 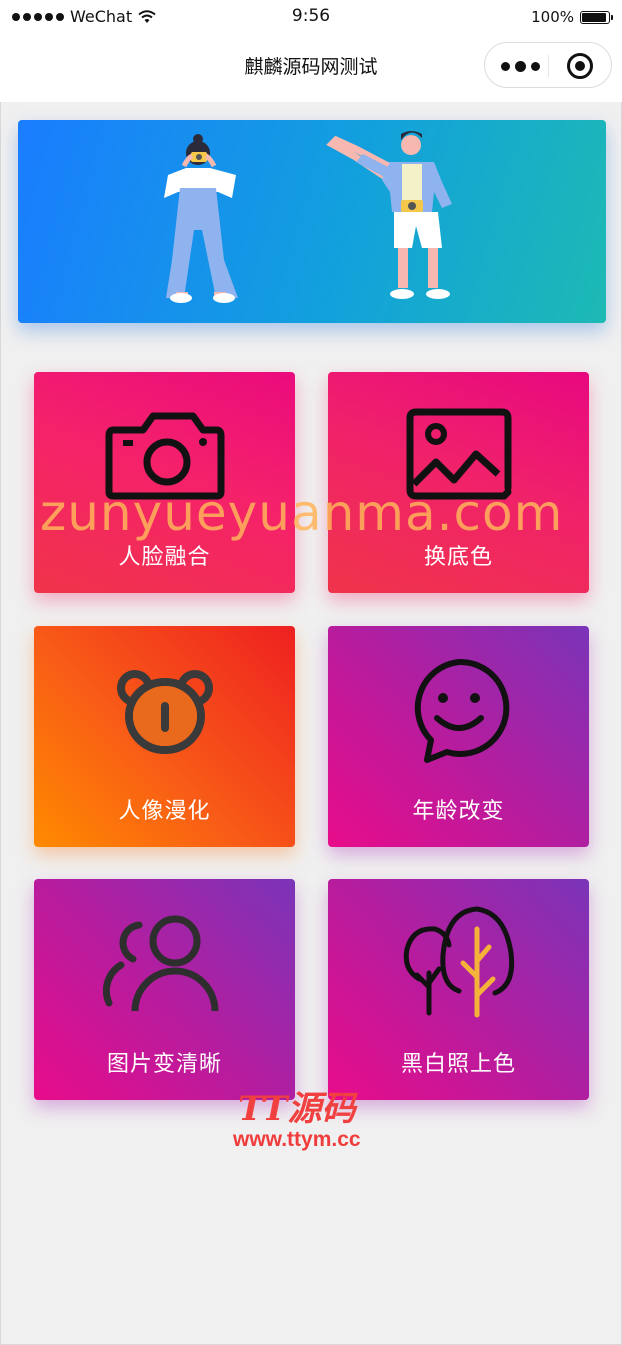 I want to click on watermark-logo-url: www.ttym.cc, so click(x=297, y=1139).